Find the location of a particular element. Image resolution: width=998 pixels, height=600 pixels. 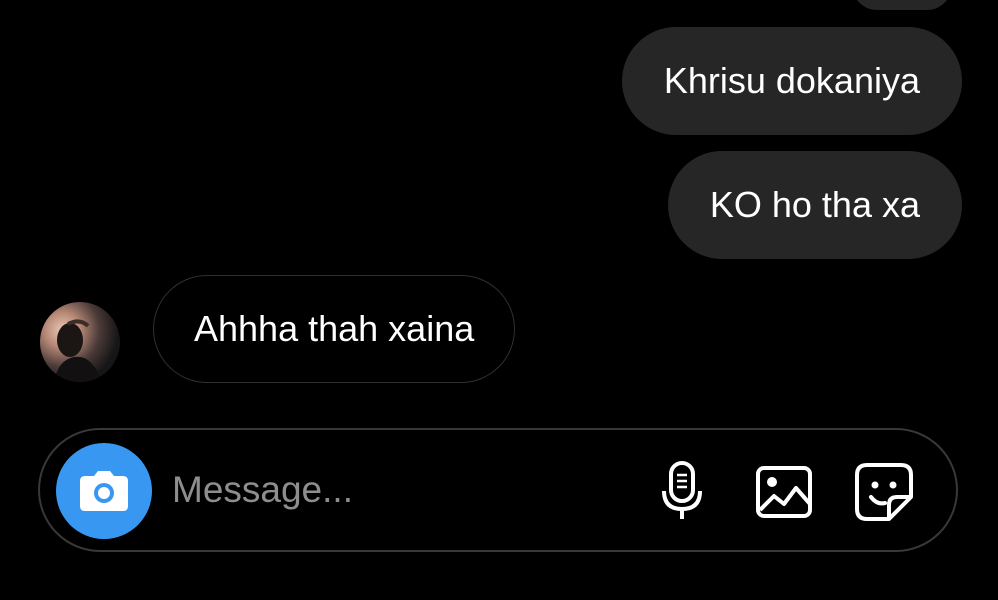

microphone-icon is located at coordinates (682, 490).